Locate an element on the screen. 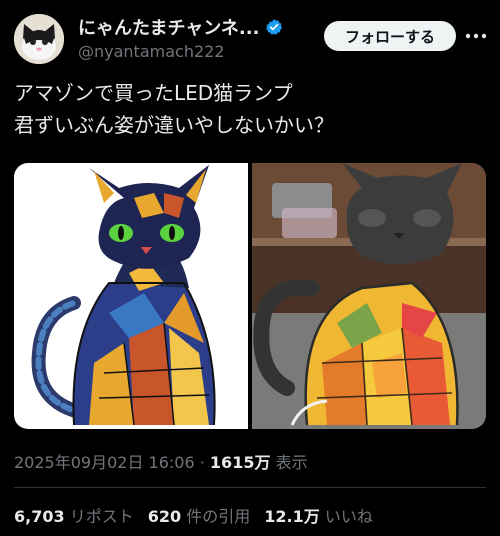 Image resolution: width=500 pixels, height=536 pixels. post-text: アマゾンで買ったLED猫ランプ 君ずいぶん姿が違いやしないかい？ is located at coordinates (249, 109).